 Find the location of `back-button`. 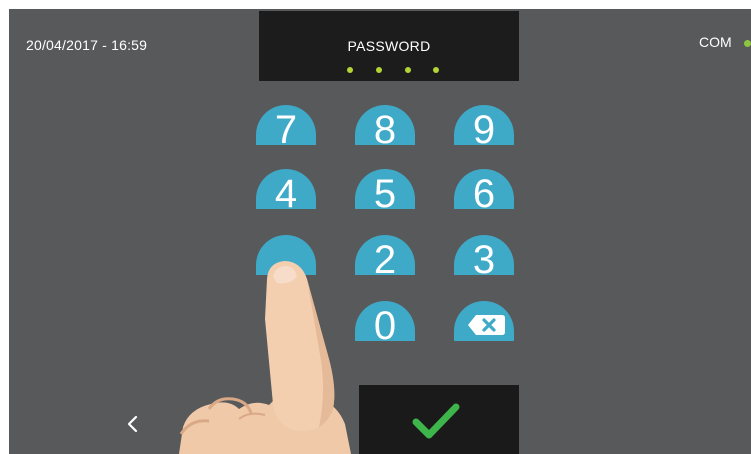

back-button is located at coordinates (133, 424).